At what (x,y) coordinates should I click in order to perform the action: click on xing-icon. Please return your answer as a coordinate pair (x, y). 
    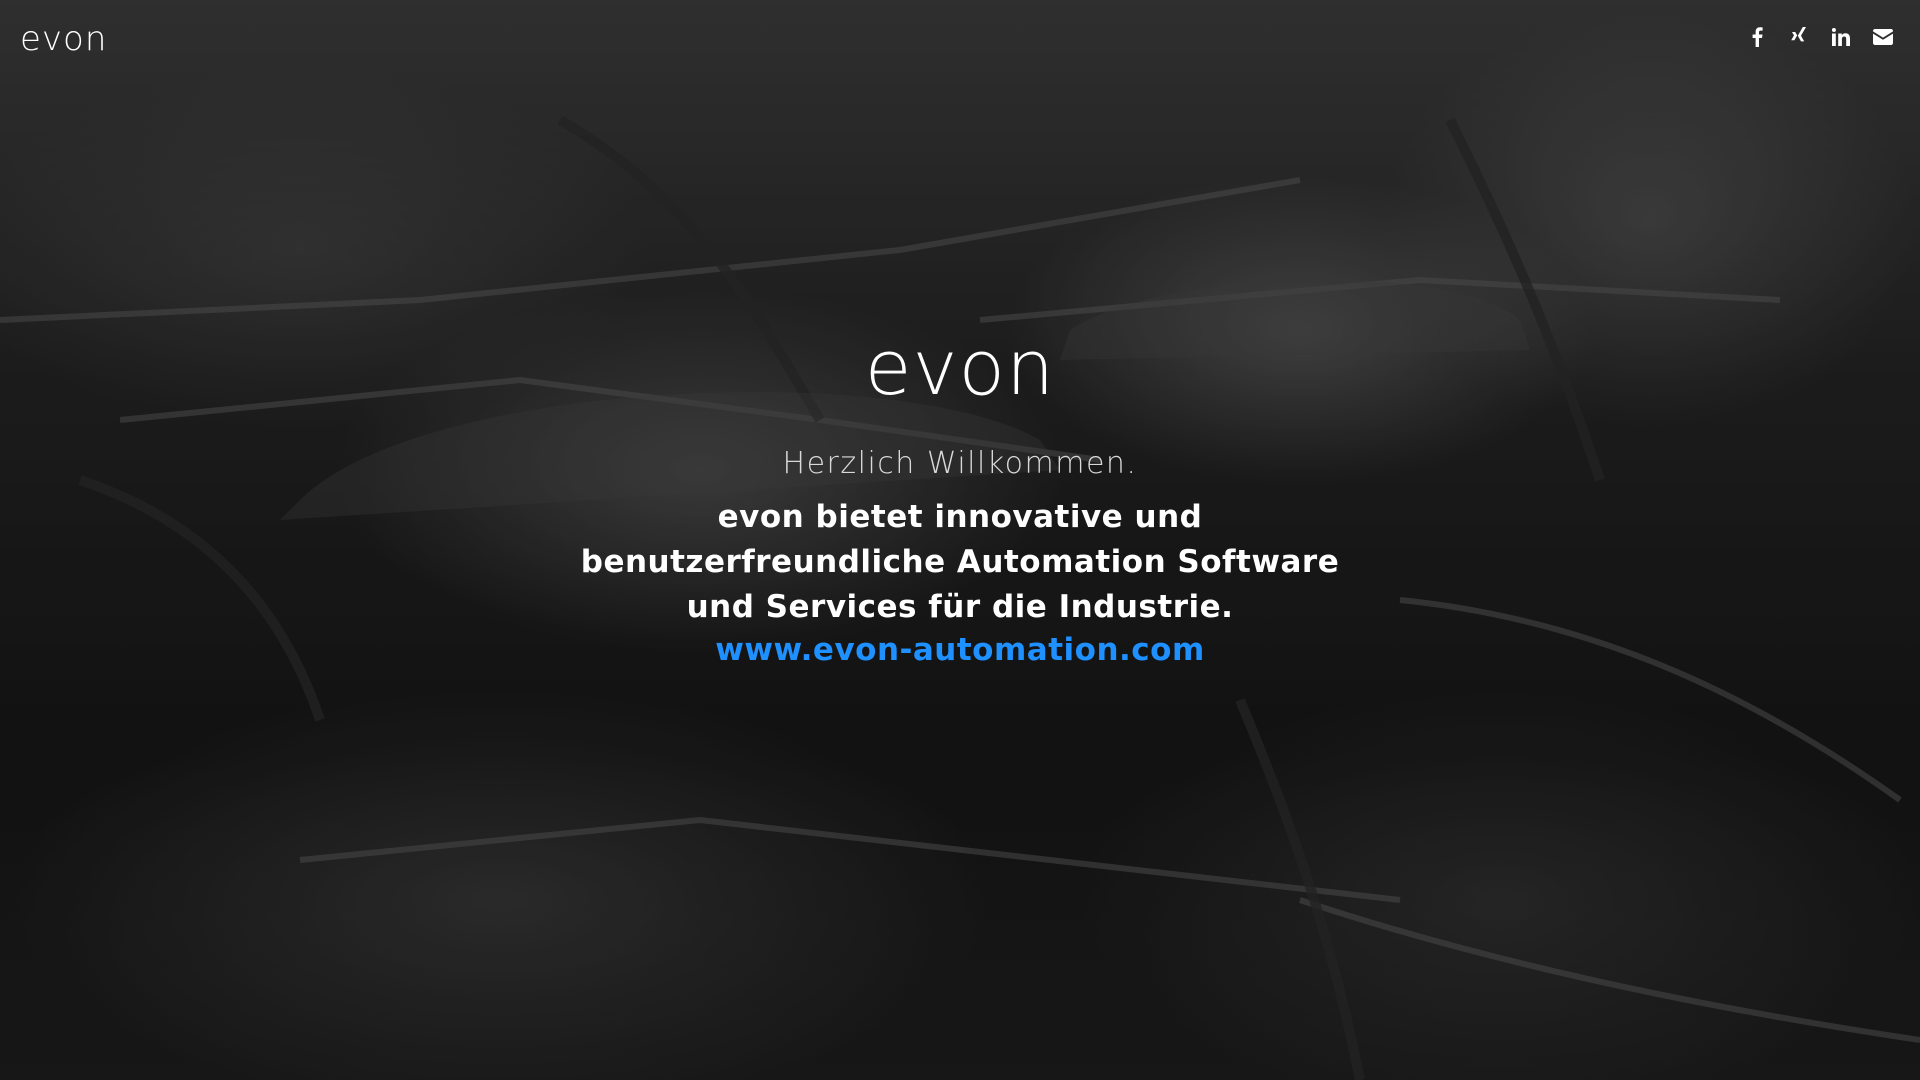
    Looking at the image, I should click on (1799, 37).